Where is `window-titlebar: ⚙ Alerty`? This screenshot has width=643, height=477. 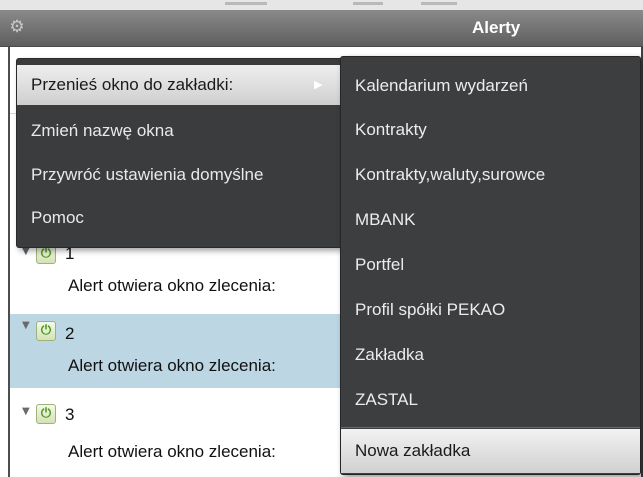
window-titlebar: ⚙ Alerty is located at coordinates (321, 28).